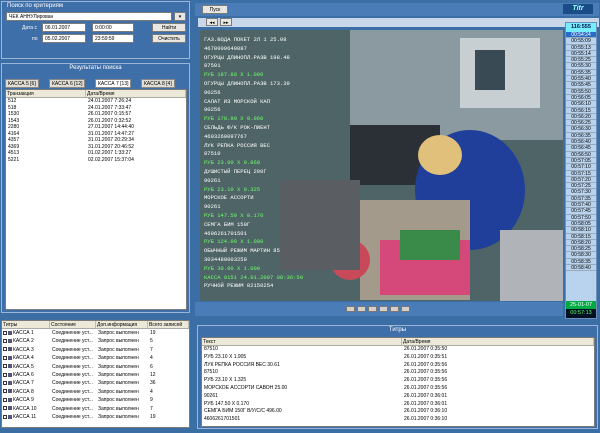  Describe the element at coordinates (113, 38) in the screenshot. I see `time-to-input: 23:59:59` at that location.